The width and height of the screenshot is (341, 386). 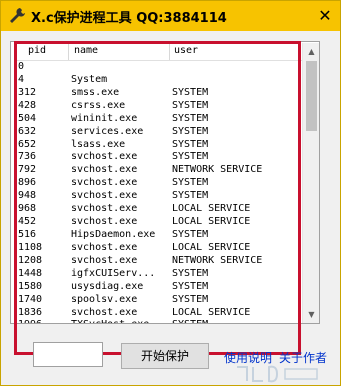 What do you see at coordinates (21, 79) in the screenshot?
I see `cell-pid: 4` at bounding box center [21, 79].